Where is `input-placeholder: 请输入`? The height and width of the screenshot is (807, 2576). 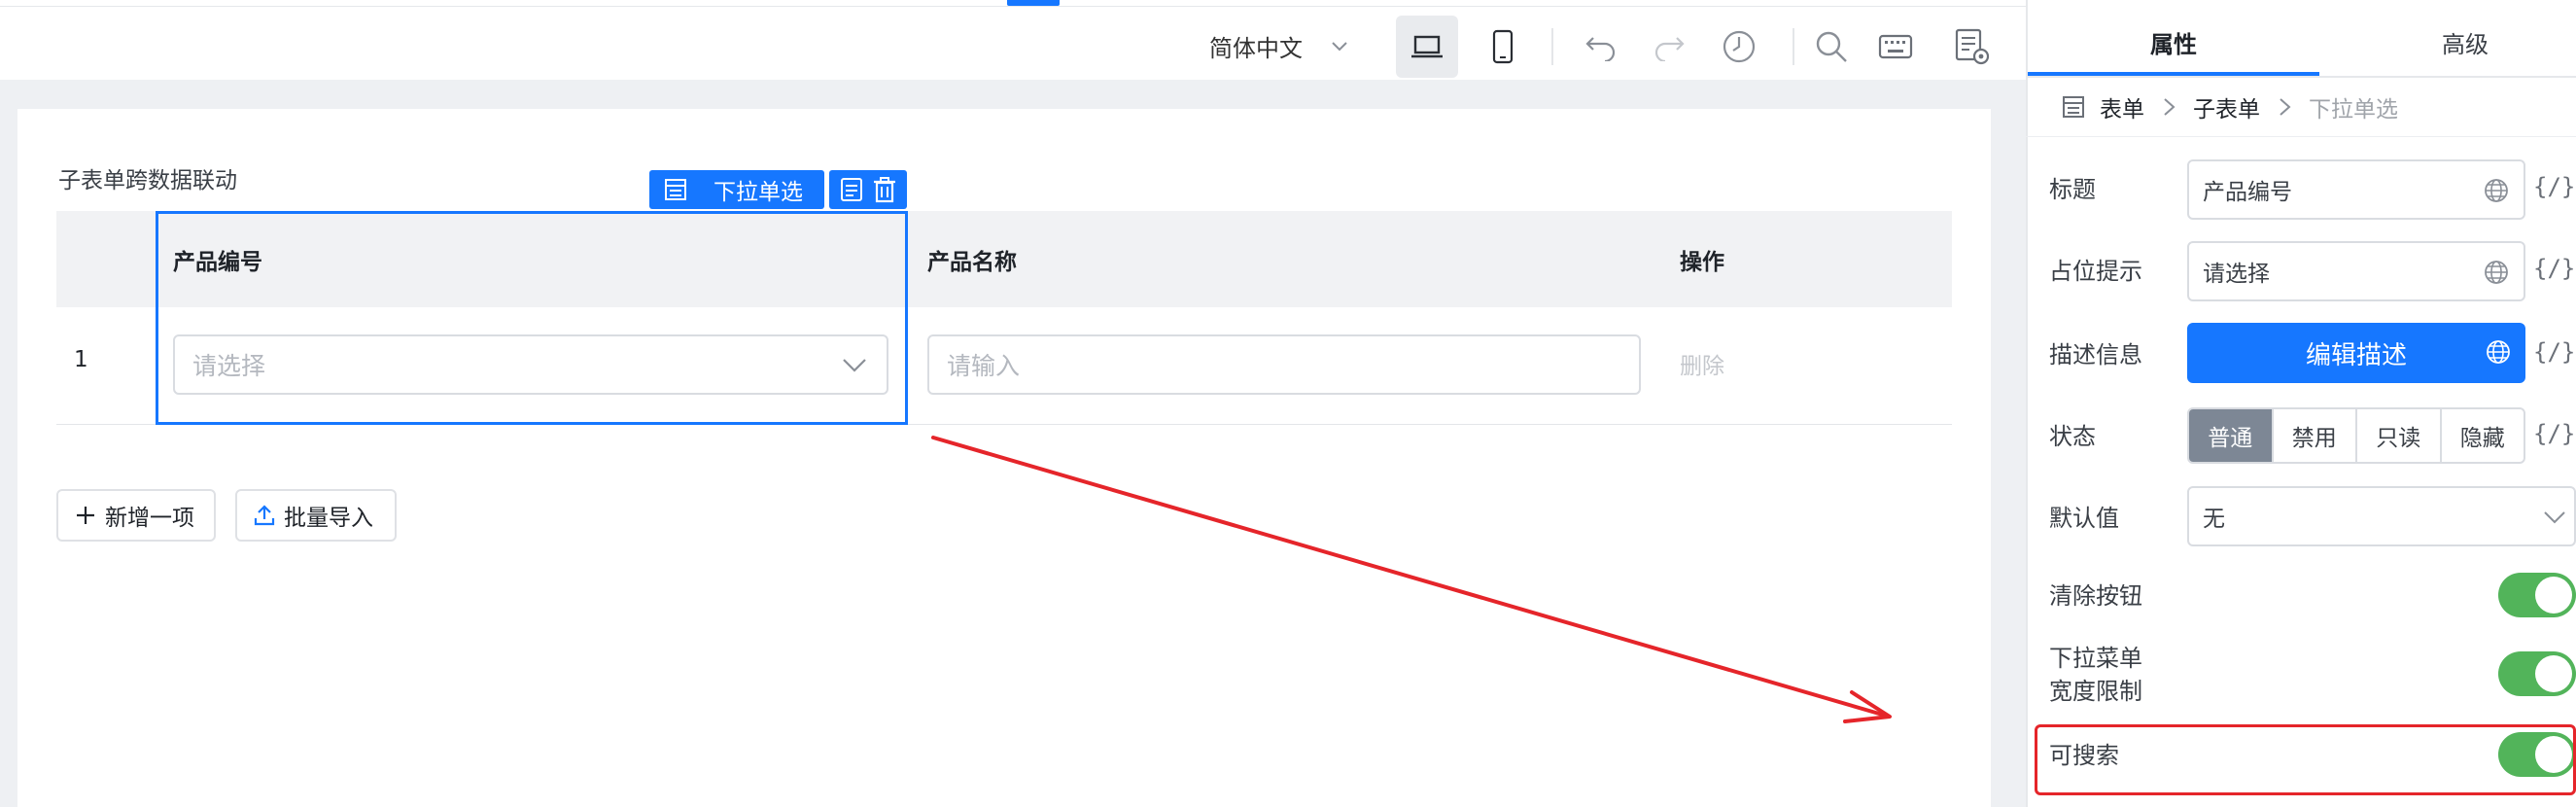
input-placeholder: 请输入 is located at coordinates (984, 366).